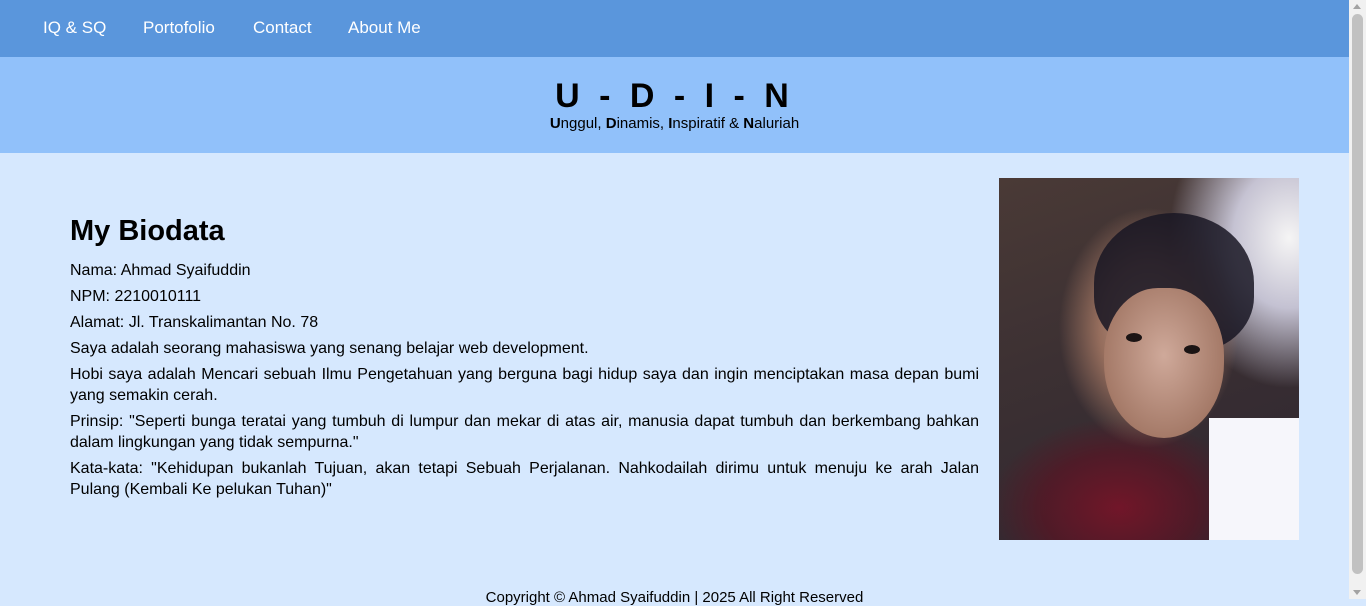 The height and width of the screenshot is (606, 1366). What do you see at coordinates (179, 28) in the screenshot?
I see `nav-link-portofolio: Portofolio` at bounding box center [179, 28].